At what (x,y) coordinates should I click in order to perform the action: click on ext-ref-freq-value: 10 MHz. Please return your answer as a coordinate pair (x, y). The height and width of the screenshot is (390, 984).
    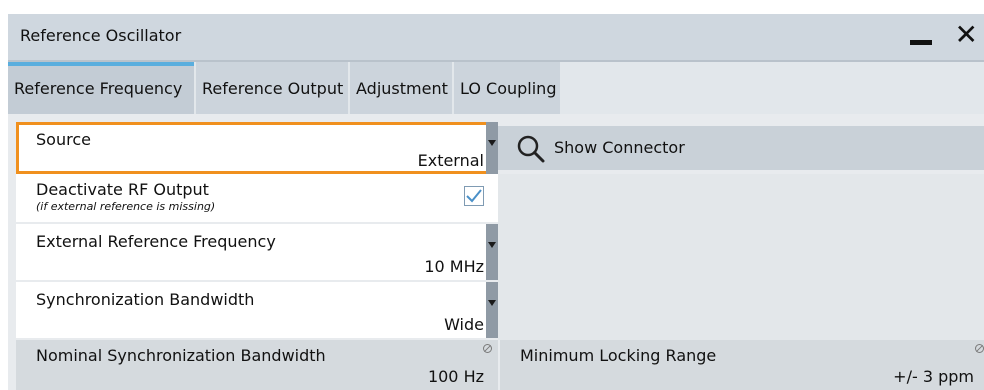
    Looking at the image, I should click on (454, 266).